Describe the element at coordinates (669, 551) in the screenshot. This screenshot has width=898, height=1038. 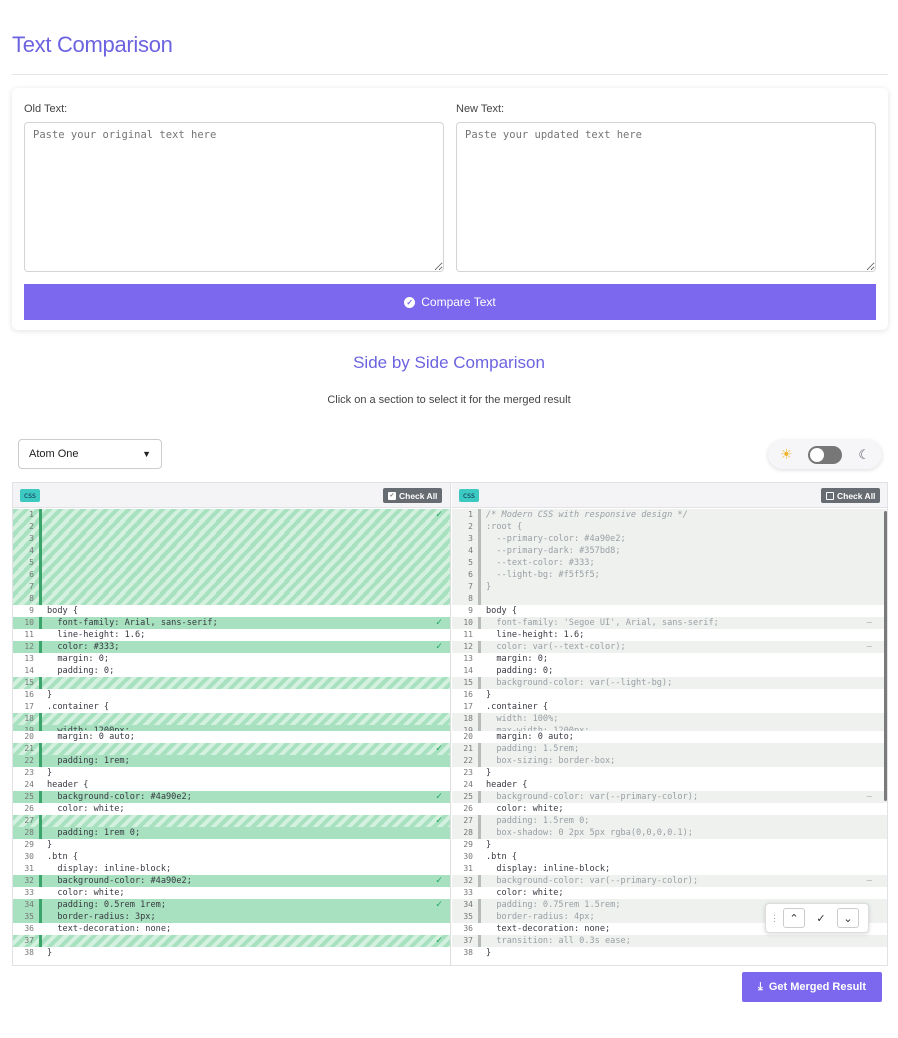
I see `code-line: 4 --primary-dark: #357bd8;` at that location.